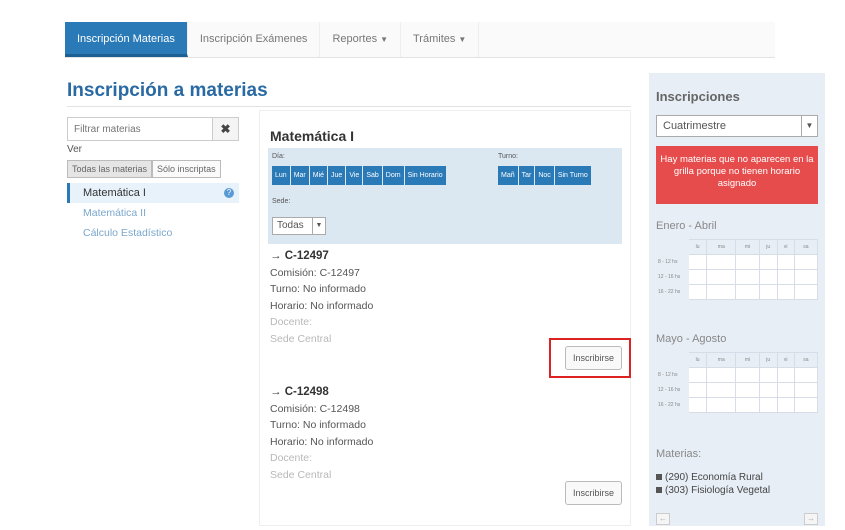  I want to click on materia-entry: (303) Fisiología Vegetal, so click(713, 490).